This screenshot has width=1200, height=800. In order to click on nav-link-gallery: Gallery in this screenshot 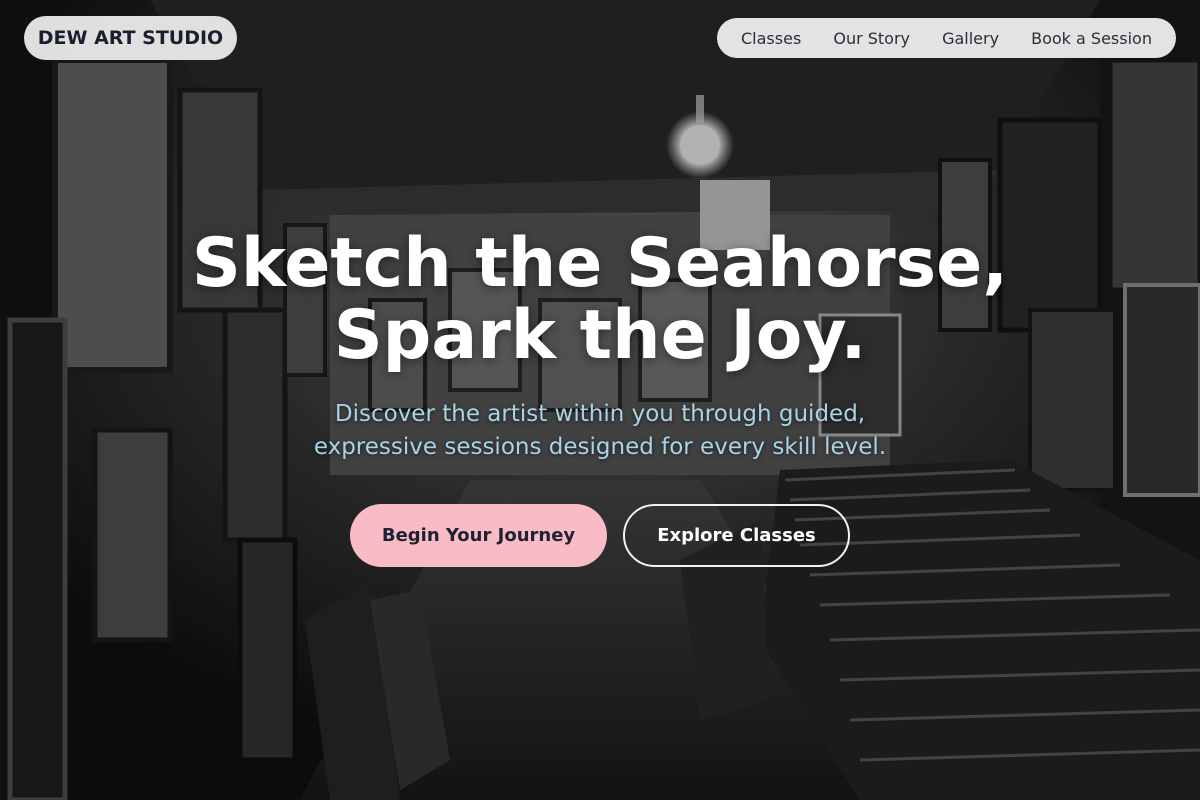, I will do `click(970, 38)`.